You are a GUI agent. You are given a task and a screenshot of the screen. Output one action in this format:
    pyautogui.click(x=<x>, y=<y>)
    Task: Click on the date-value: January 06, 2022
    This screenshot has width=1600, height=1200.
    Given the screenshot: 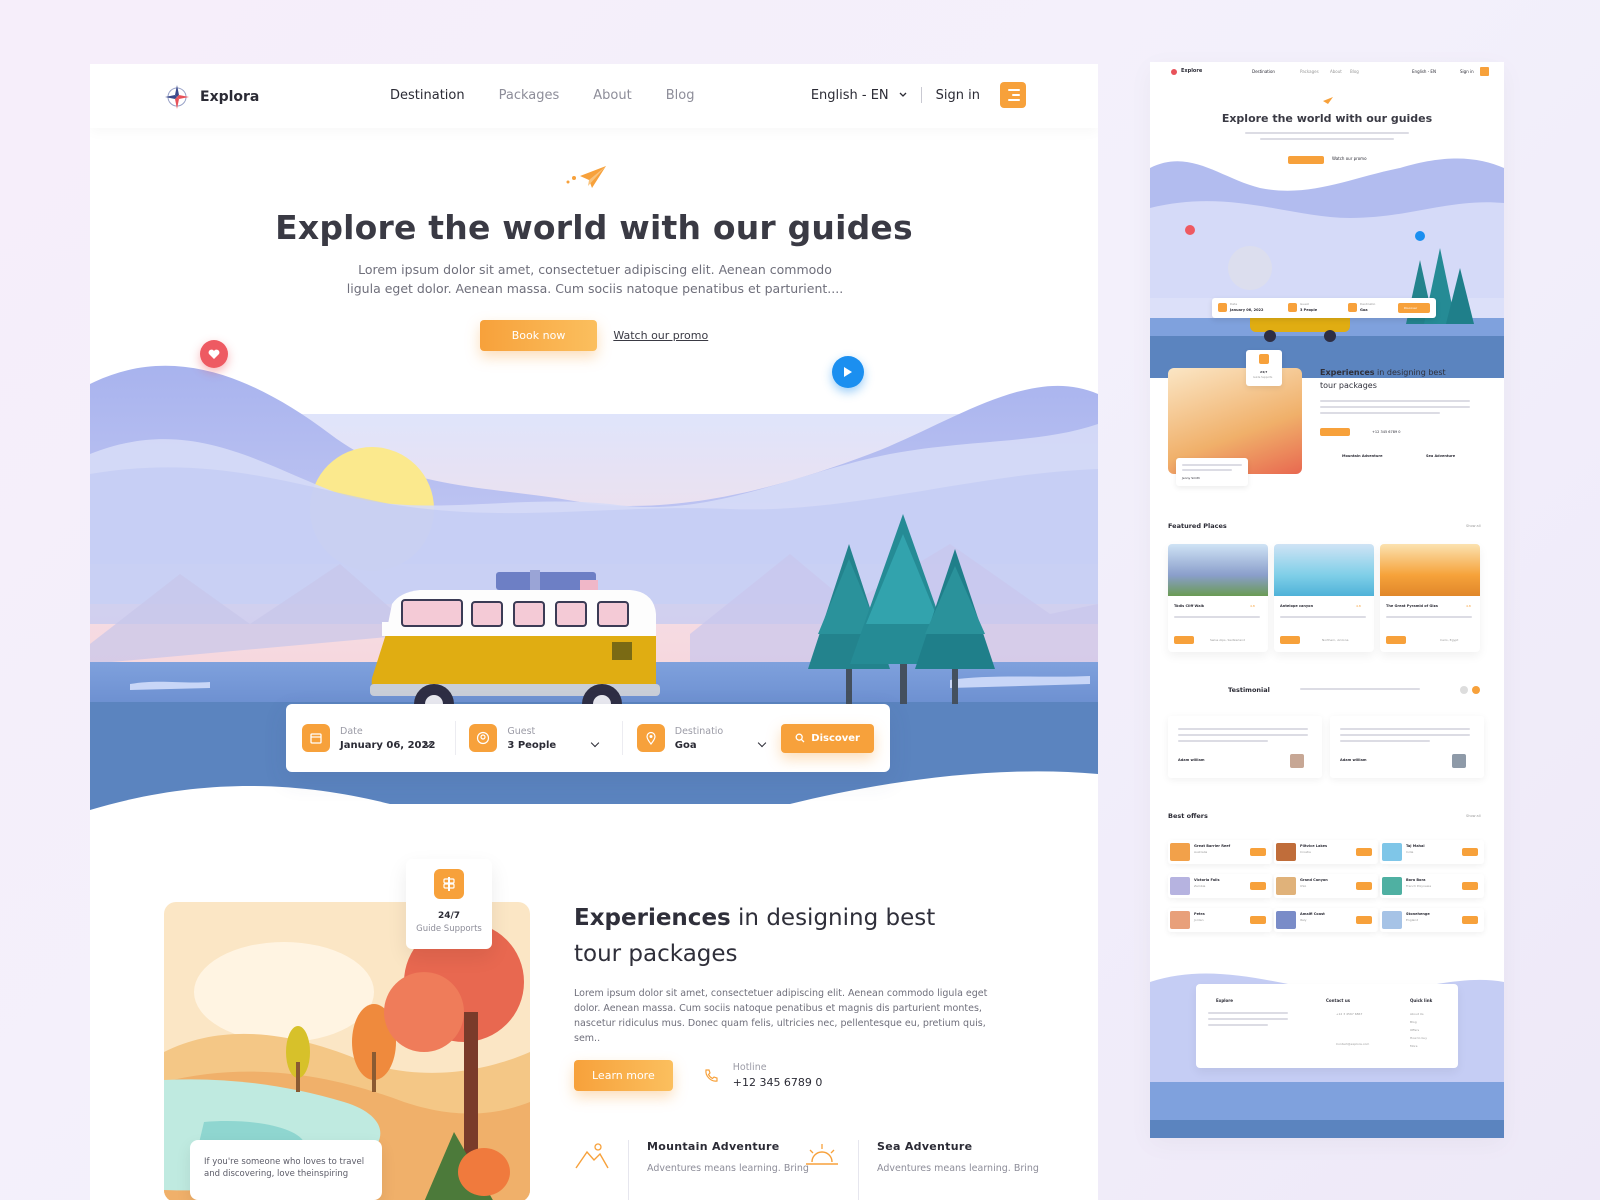 What is the action you would take?
    pyautogui.click(x=388, y=745)
    